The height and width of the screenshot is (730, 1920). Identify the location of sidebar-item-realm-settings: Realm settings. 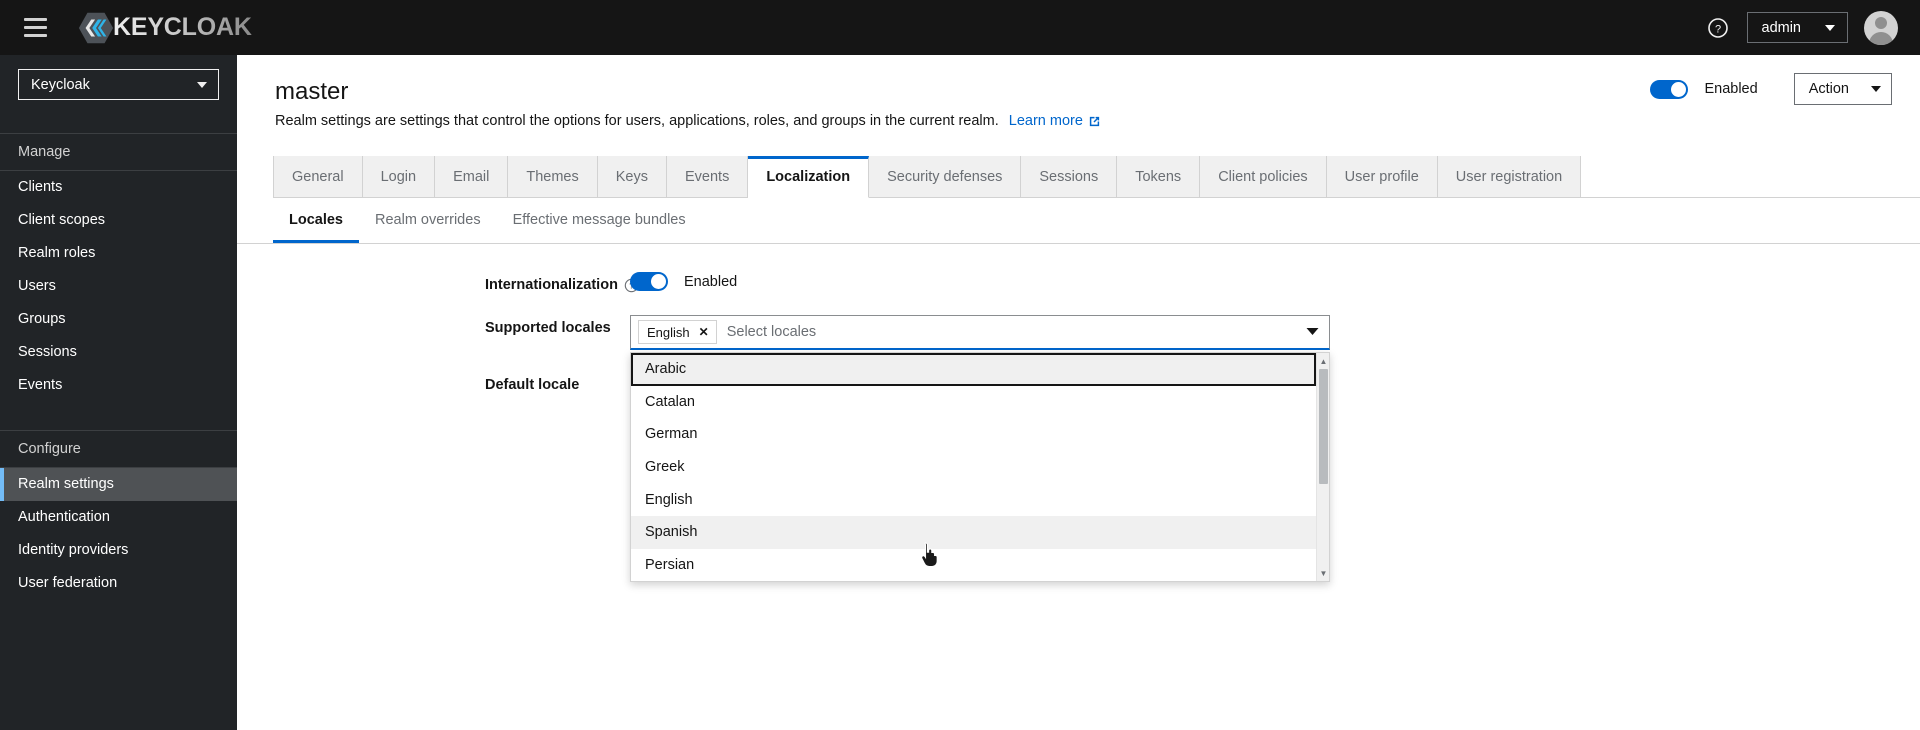
(118, 484).